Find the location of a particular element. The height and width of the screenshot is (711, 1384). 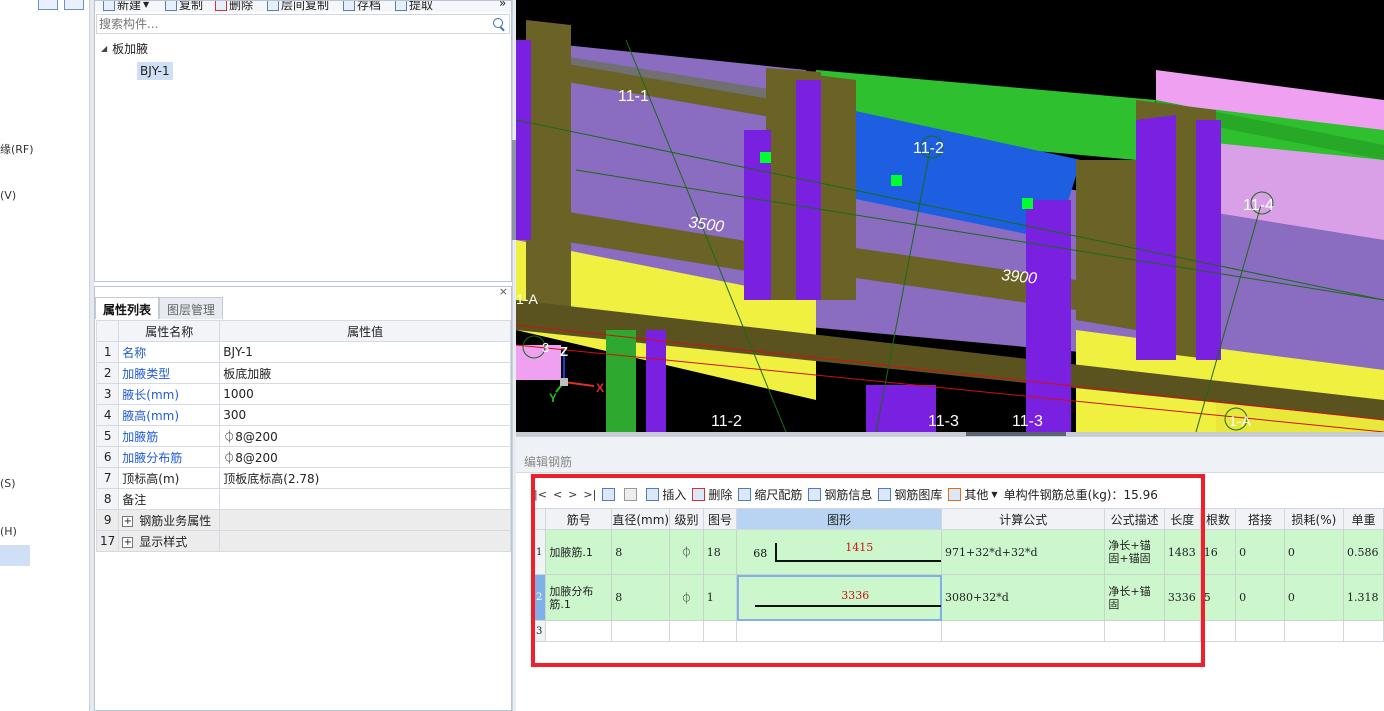

component-toolbar: 新建 ▼ 复制 删除 层间复制 存档 提取 » is located at coordinates (303, 6).